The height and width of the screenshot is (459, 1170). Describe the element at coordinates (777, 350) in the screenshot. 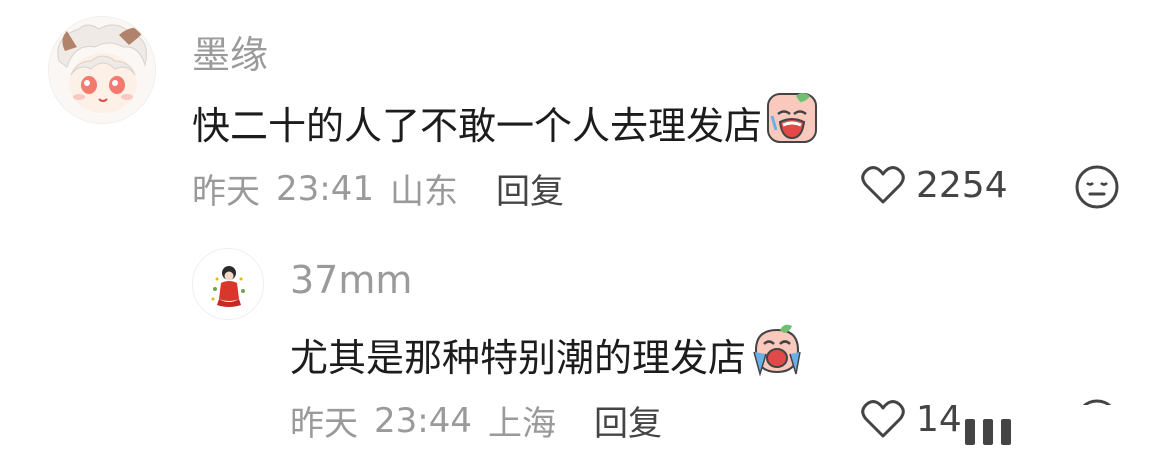

I see `sobbing-face-icon` at that location.